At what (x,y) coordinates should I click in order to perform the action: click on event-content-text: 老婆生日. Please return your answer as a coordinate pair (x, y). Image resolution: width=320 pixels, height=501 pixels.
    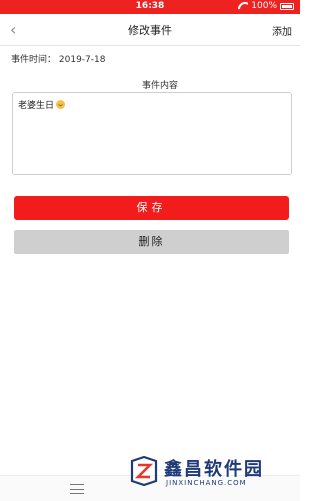
    Looking at the image, I should click on (36, 106).